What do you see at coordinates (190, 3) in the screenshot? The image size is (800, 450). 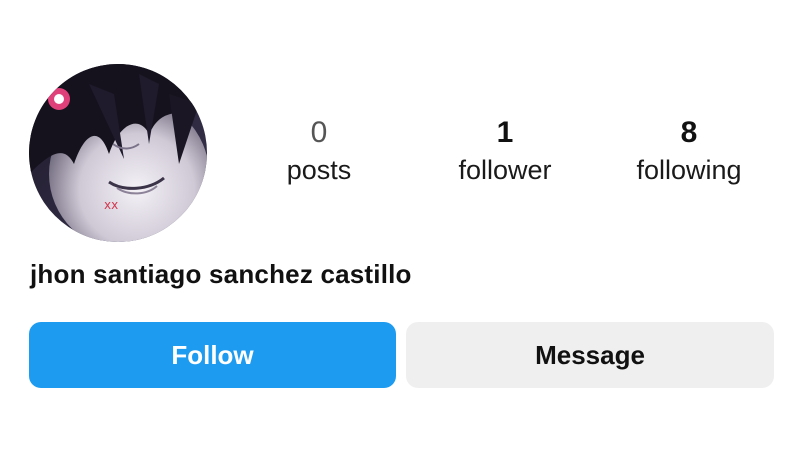 I see `cropped-header-fragment` at bounding box center [190, 3].